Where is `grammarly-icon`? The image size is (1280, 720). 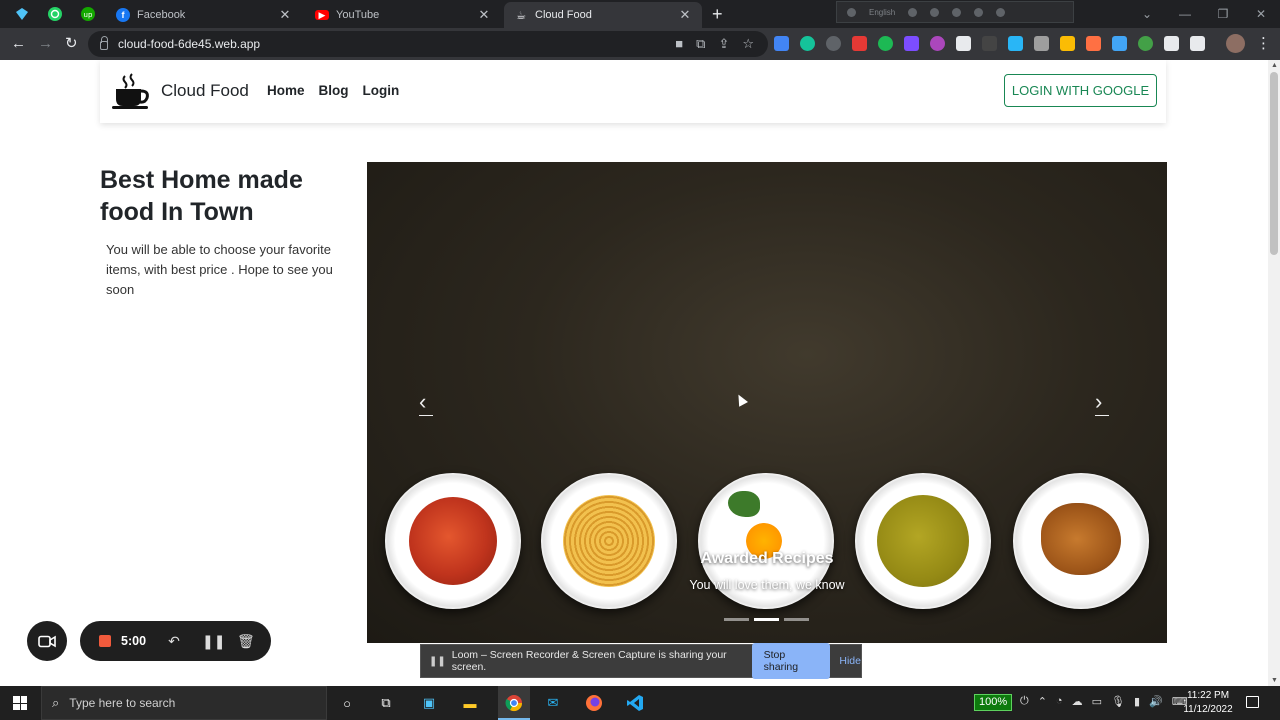
grammarly-icon is located at coordinates (807, 43).